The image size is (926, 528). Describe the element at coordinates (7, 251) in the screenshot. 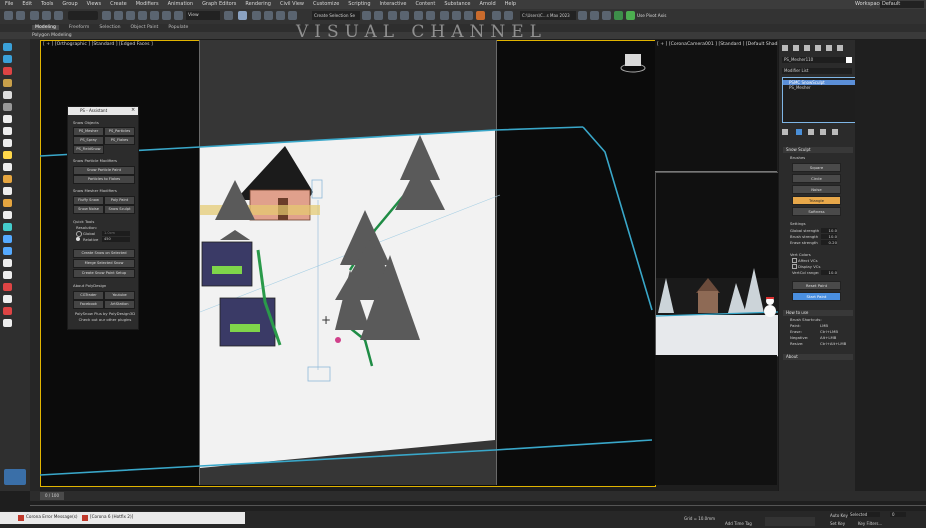

I see `space-warps-icon` at that location.